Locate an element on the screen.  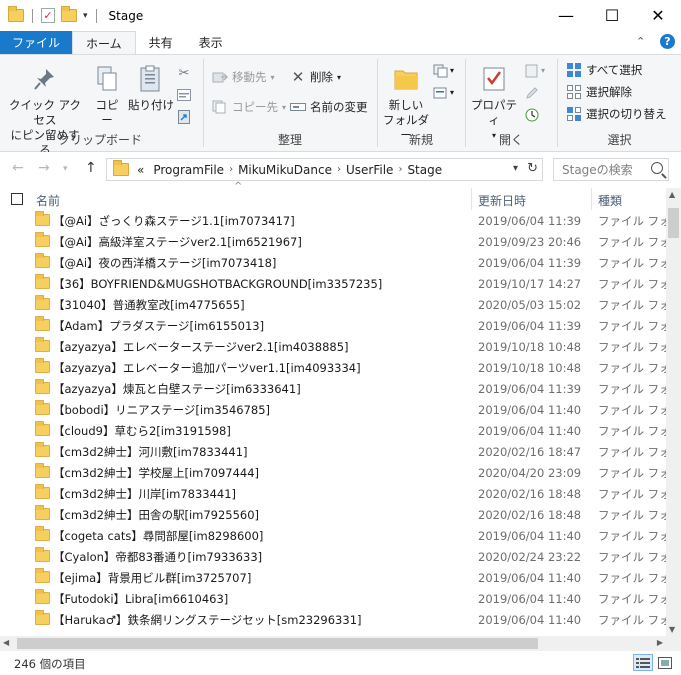
scroll-down-icon: ▼ is located at coordinates (672, 629).